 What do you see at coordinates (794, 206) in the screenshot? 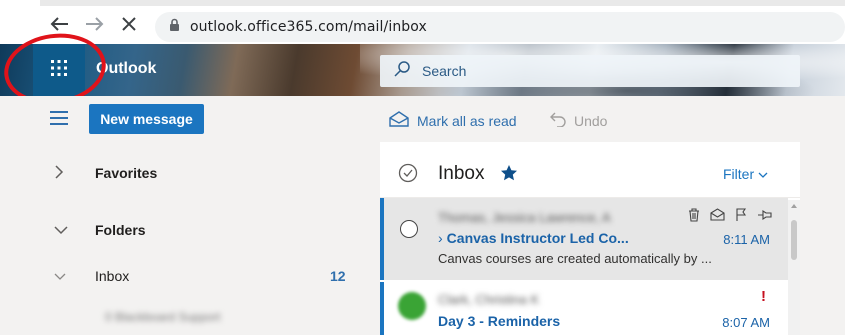
I see `scroll-up-arrow-icon` at bounding box center [794, 206].